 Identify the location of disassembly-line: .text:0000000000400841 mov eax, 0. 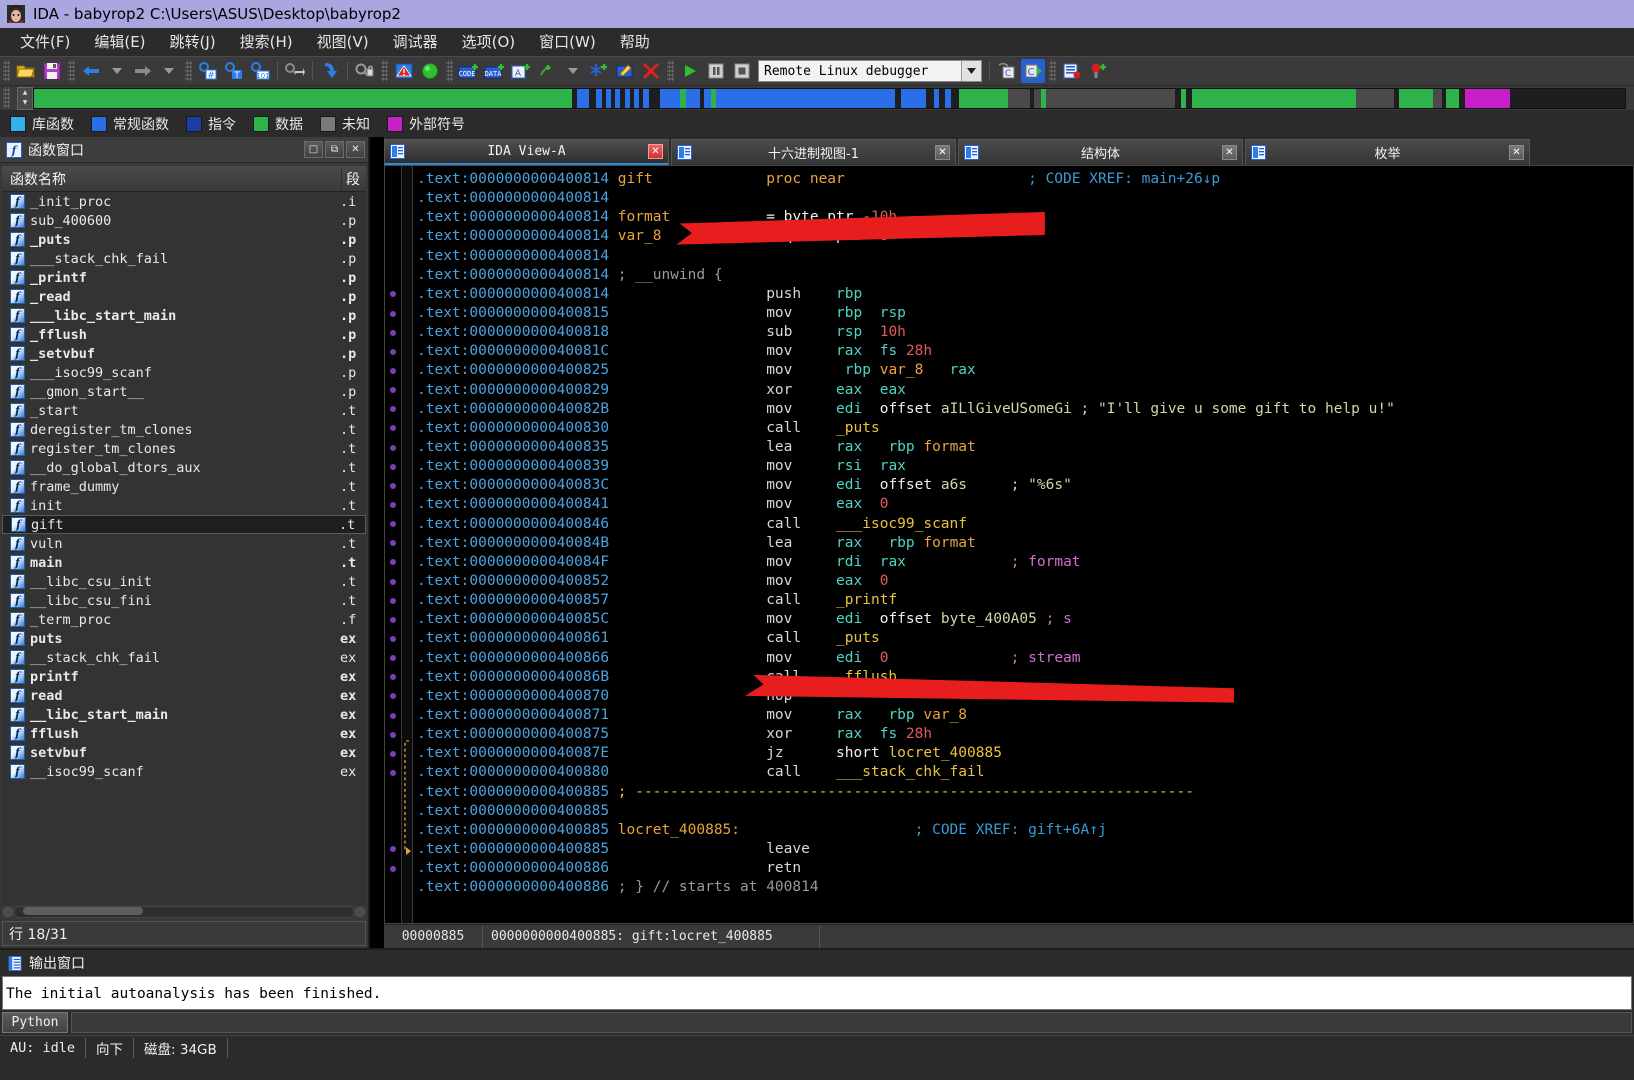
(1025, 504).